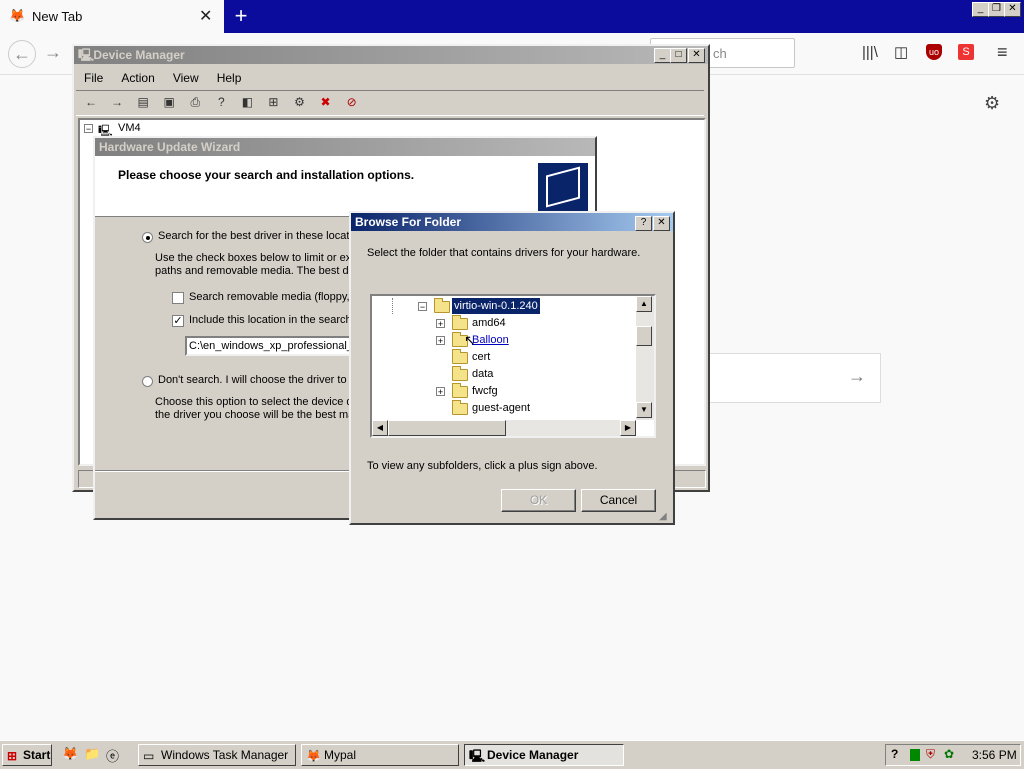 Image resolution: width=1024 pixels, height=769 pixels. What do you see at coordinates (170, 147) in the screenshot?
I see `wizard-title: Hardware Update Wizard` at bounding box center [170, 147].